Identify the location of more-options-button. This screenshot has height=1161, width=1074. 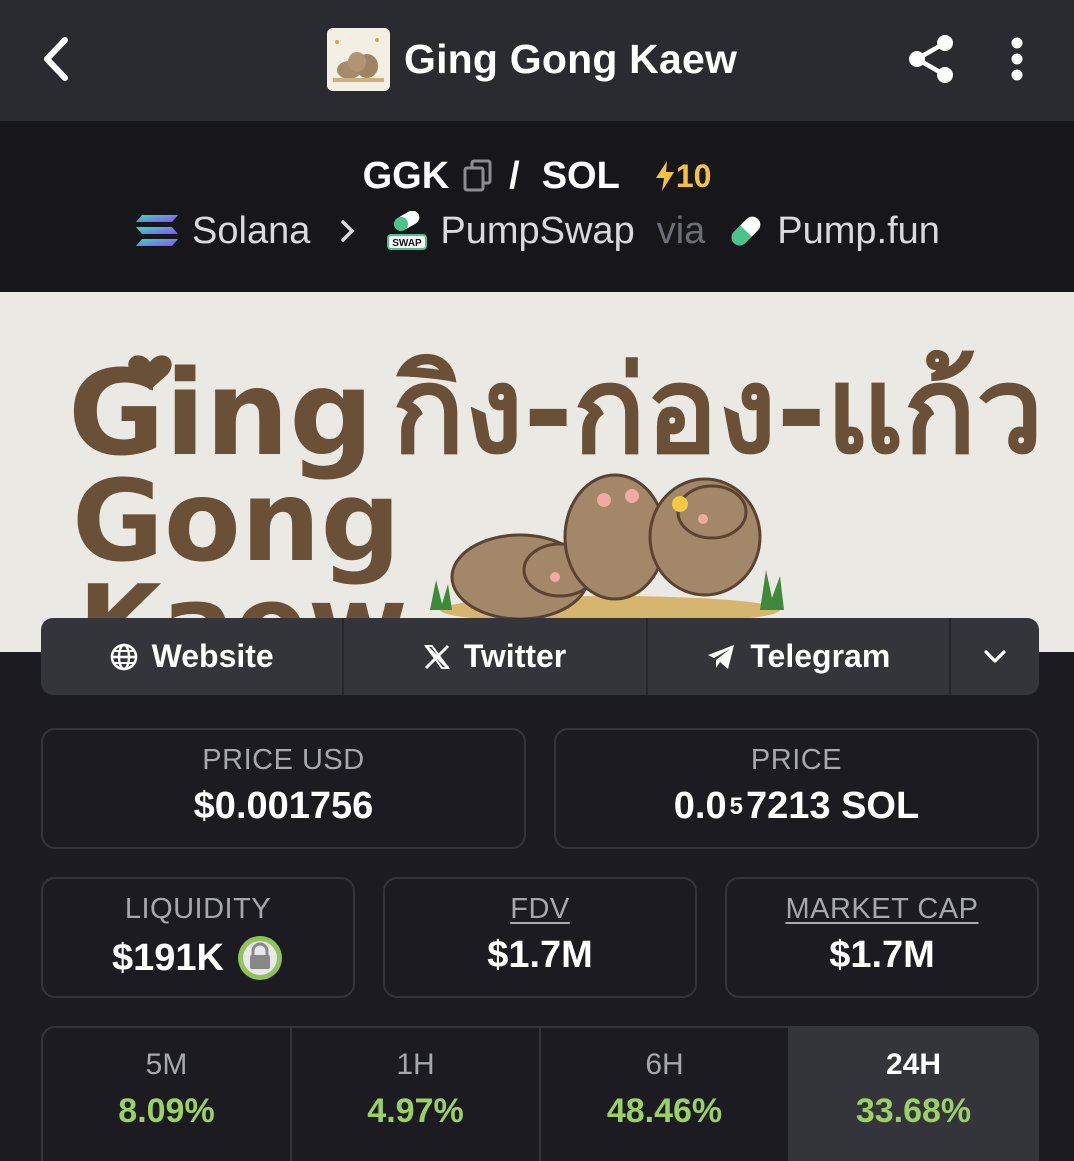
(1017, 59).